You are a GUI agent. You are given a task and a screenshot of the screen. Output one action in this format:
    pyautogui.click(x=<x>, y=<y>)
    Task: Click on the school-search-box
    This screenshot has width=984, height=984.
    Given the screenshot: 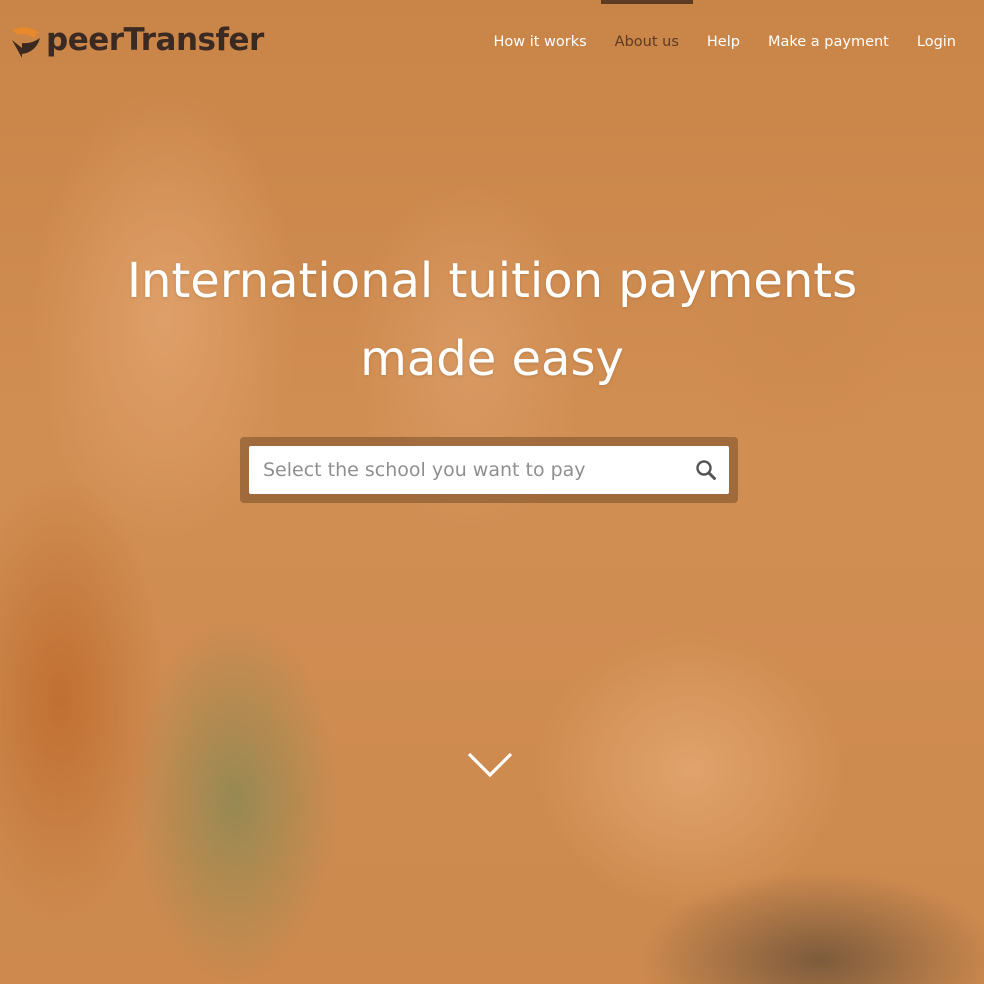 What is the action you would take?
    pyautogui.click(x=489, y=470)
    